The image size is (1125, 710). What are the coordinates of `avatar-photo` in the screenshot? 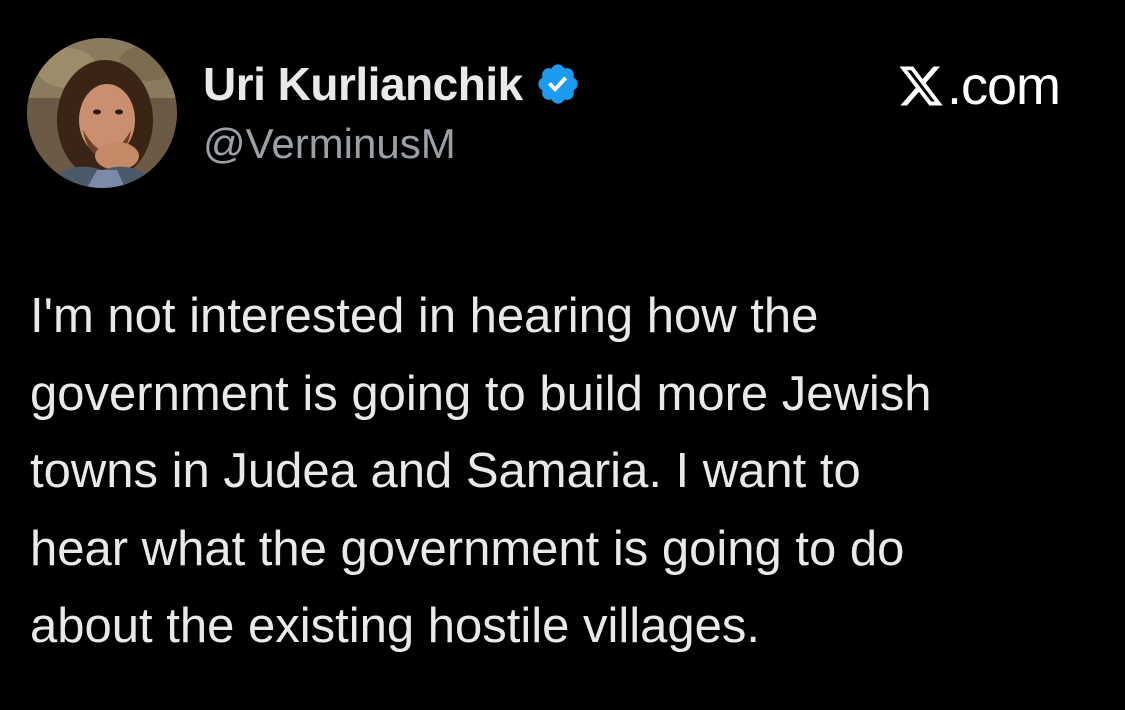 It's located at (102, 113).